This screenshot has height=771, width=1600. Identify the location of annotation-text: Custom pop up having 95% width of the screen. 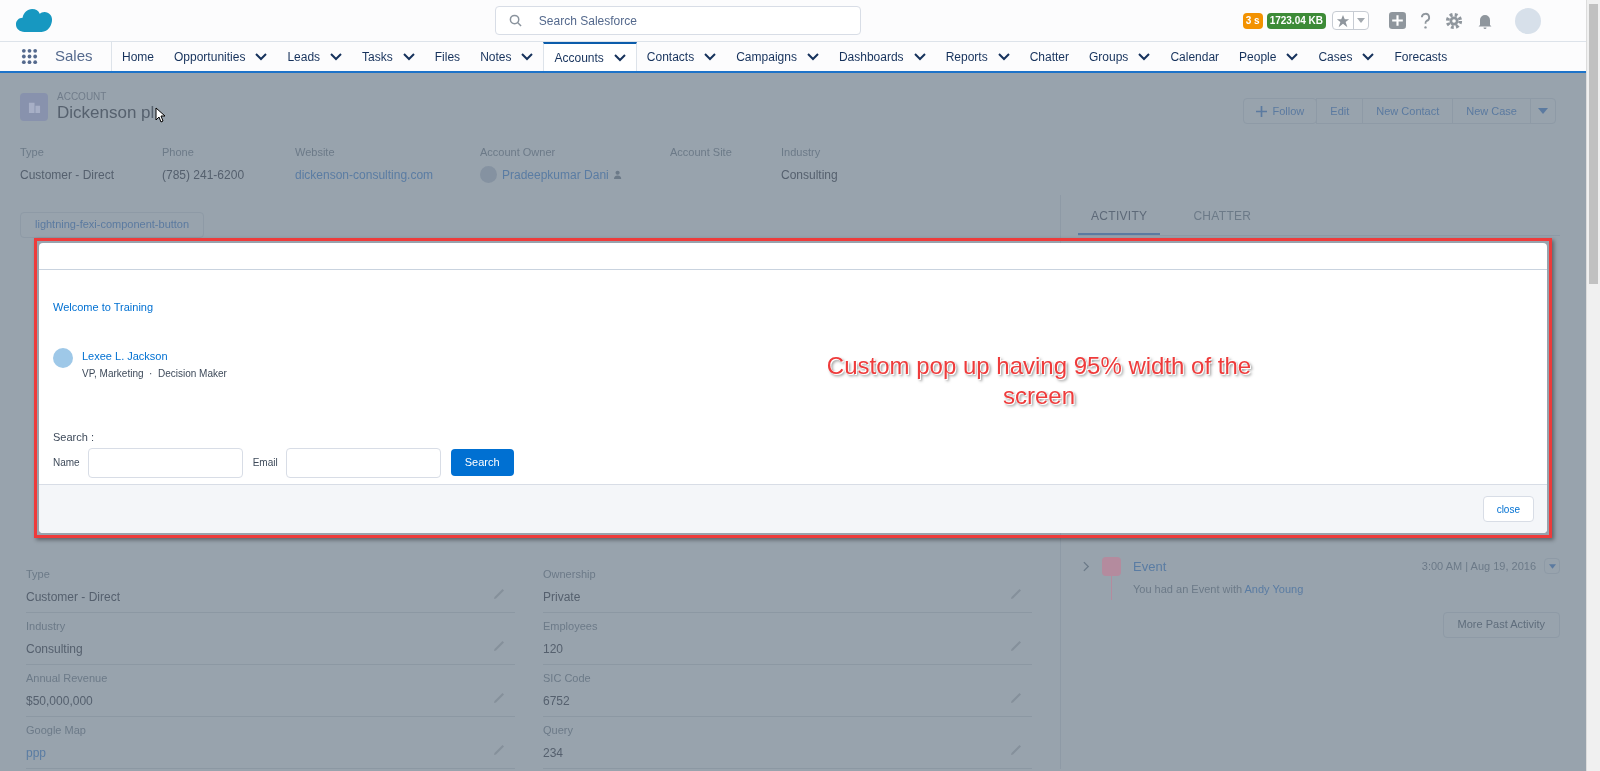
(1039, 381).